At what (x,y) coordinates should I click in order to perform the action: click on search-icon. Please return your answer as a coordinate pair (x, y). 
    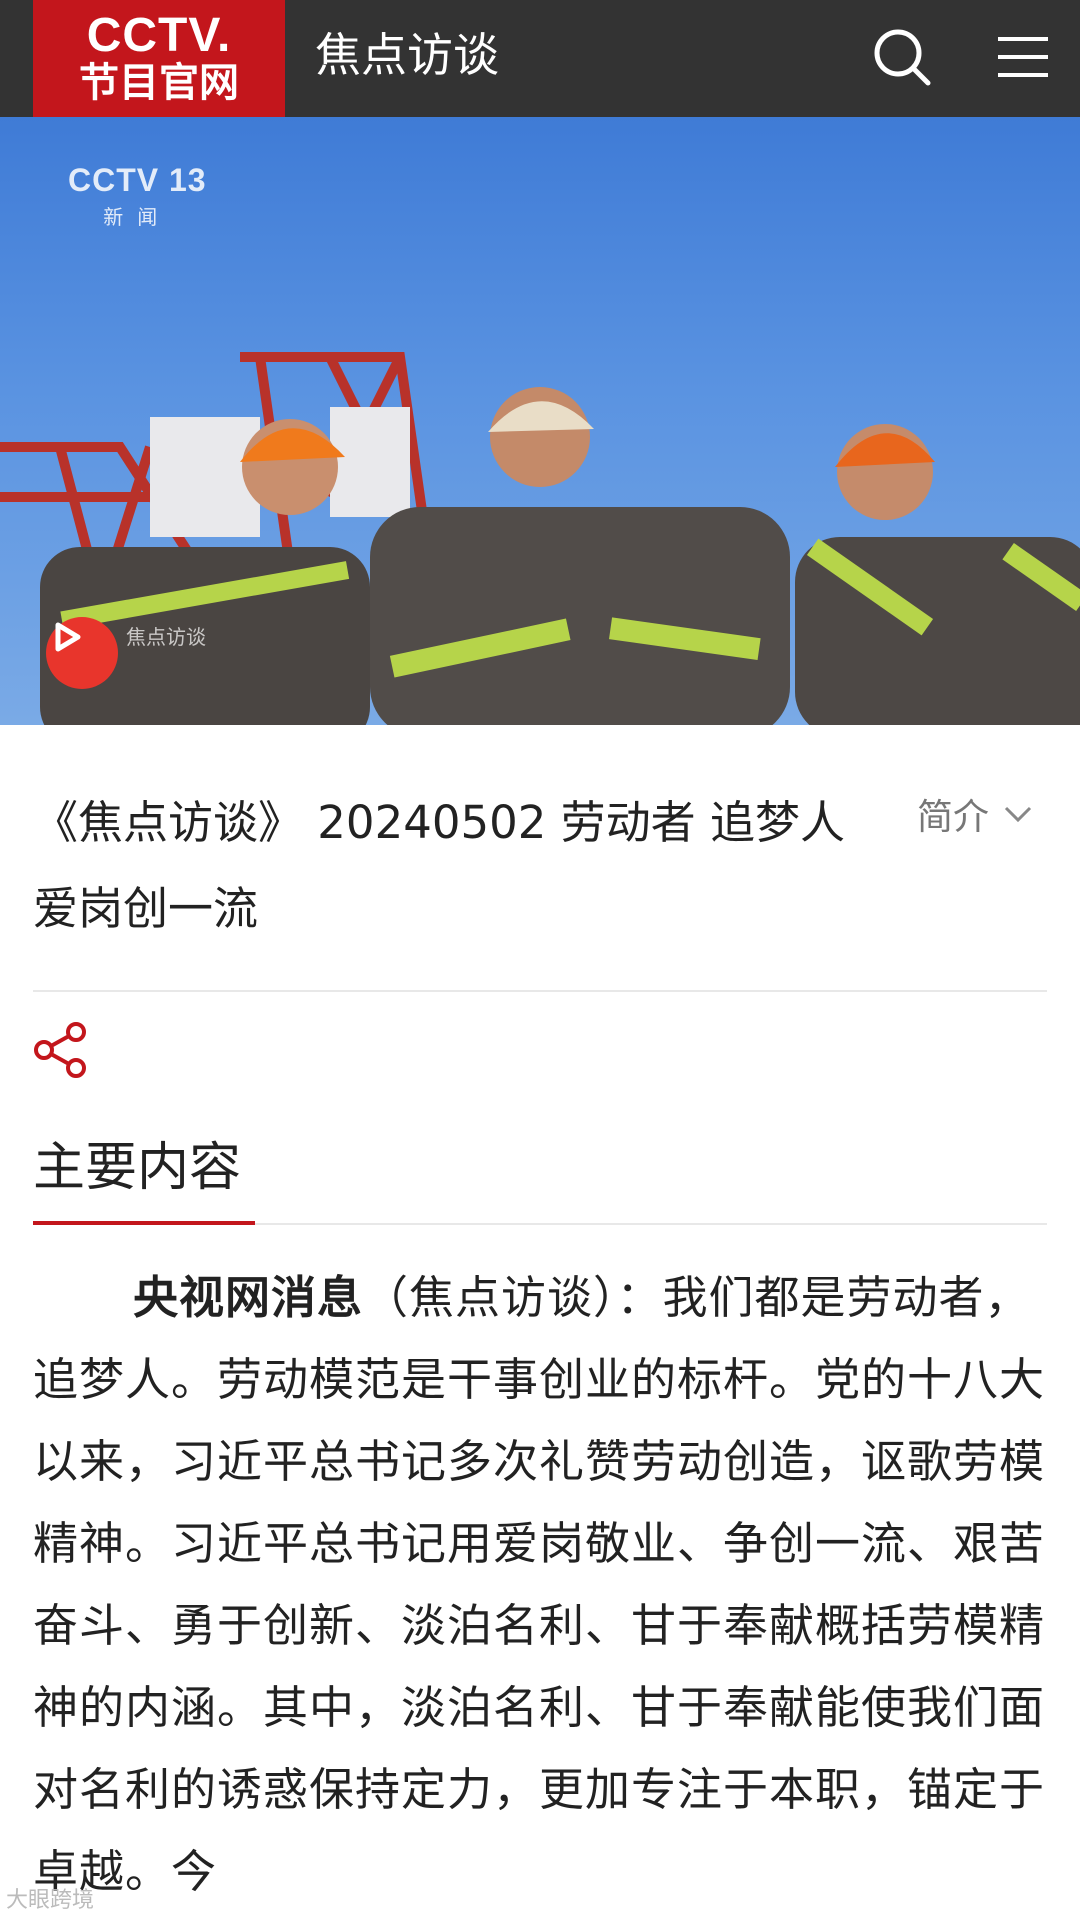
    Looking at the image, I should click on (902, 57).